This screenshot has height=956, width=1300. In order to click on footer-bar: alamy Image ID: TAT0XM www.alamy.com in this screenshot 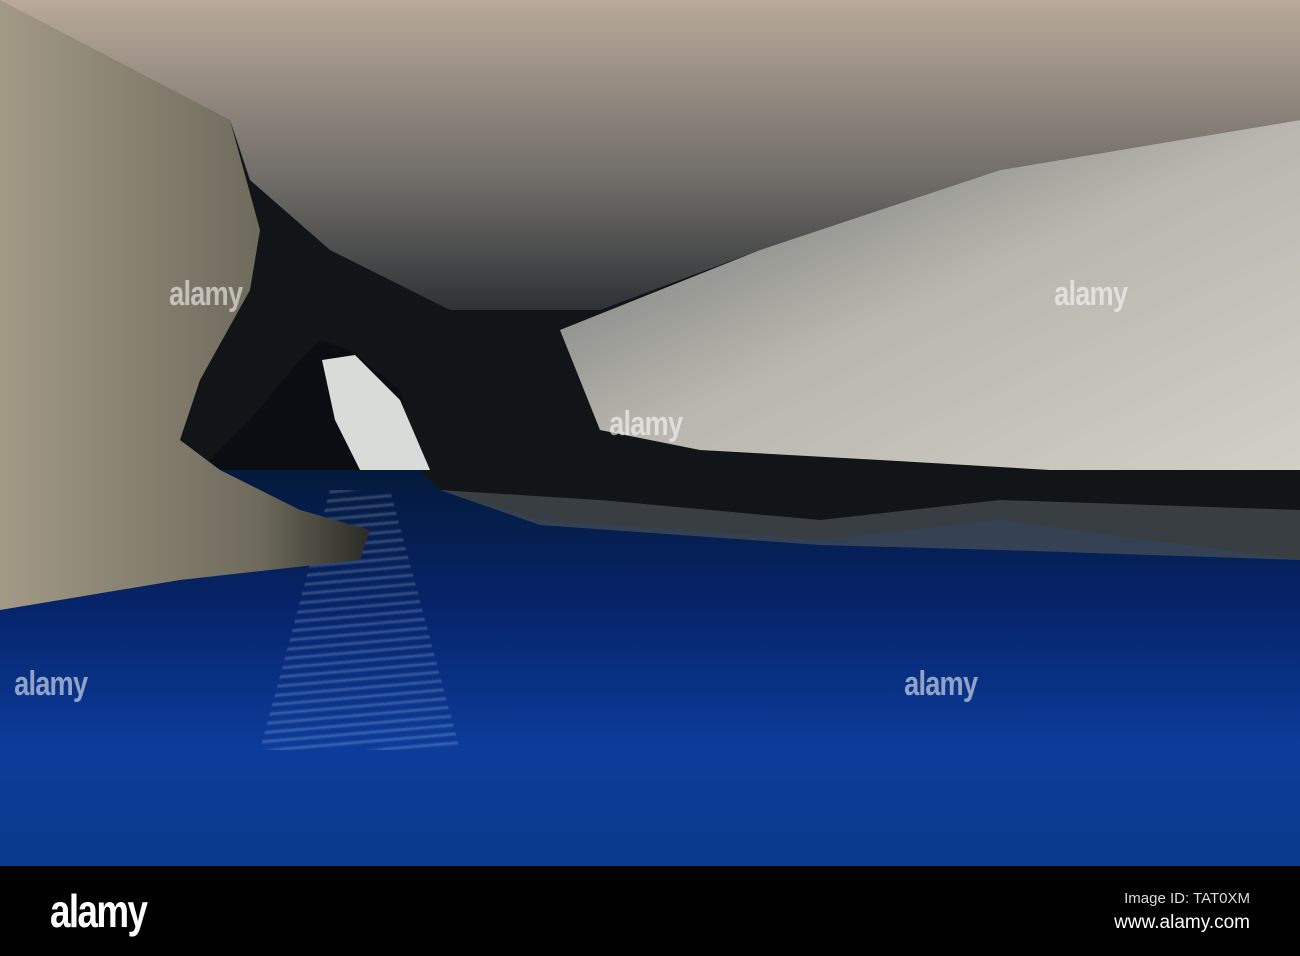, I will do `click(650, 911)`.